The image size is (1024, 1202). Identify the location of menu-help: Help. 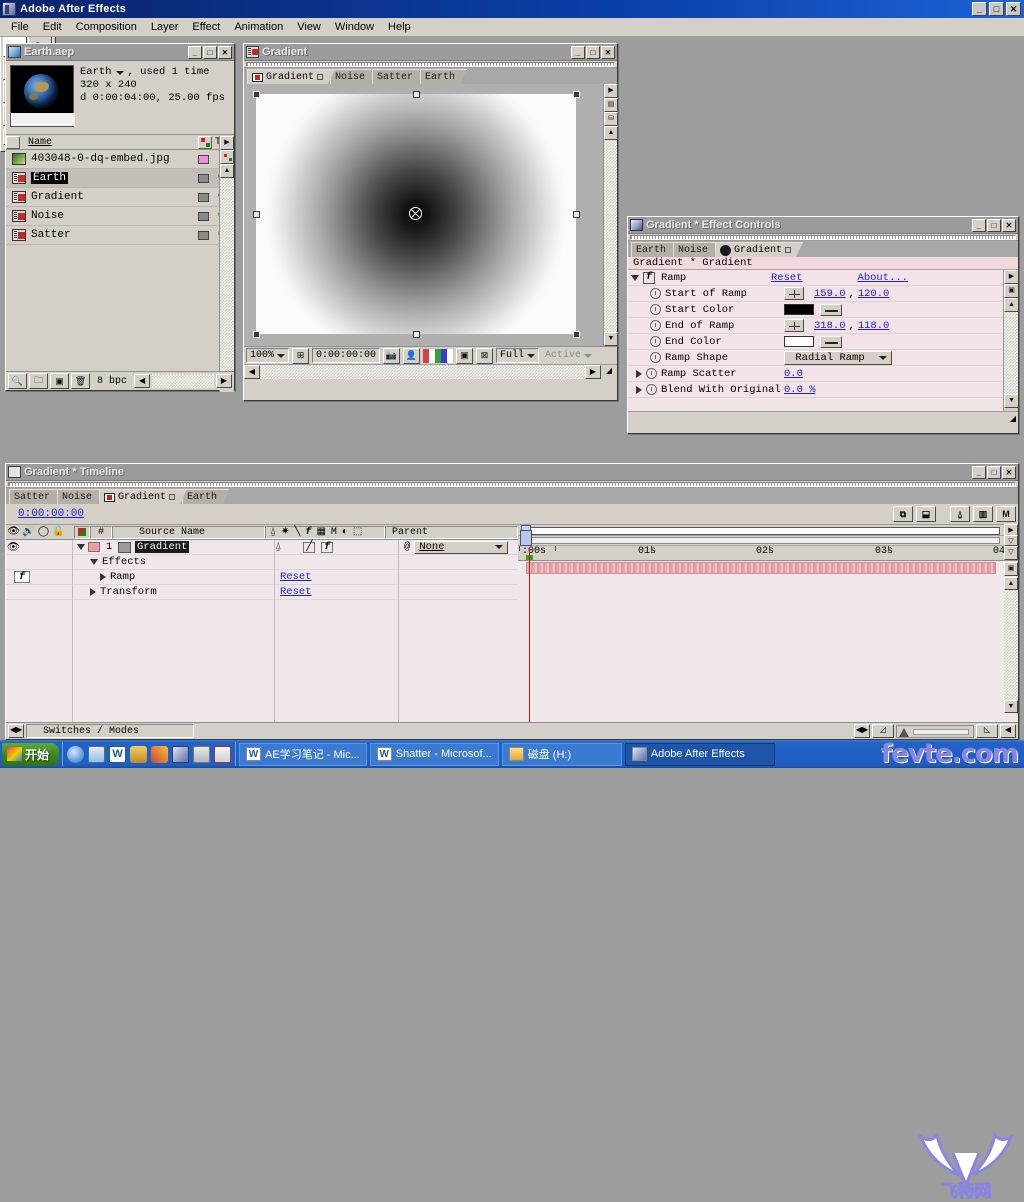
(399, 27).